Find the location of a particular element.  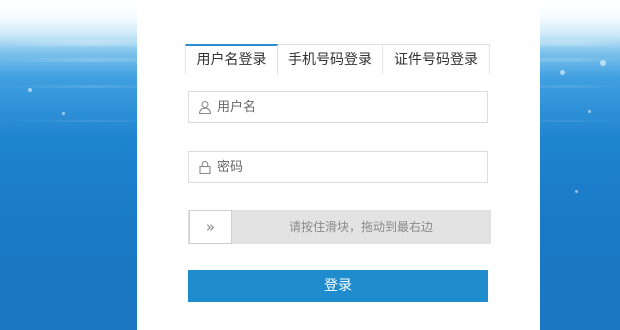

tab-id-login: 证件号码登录 is located at coordinates (436, 59).